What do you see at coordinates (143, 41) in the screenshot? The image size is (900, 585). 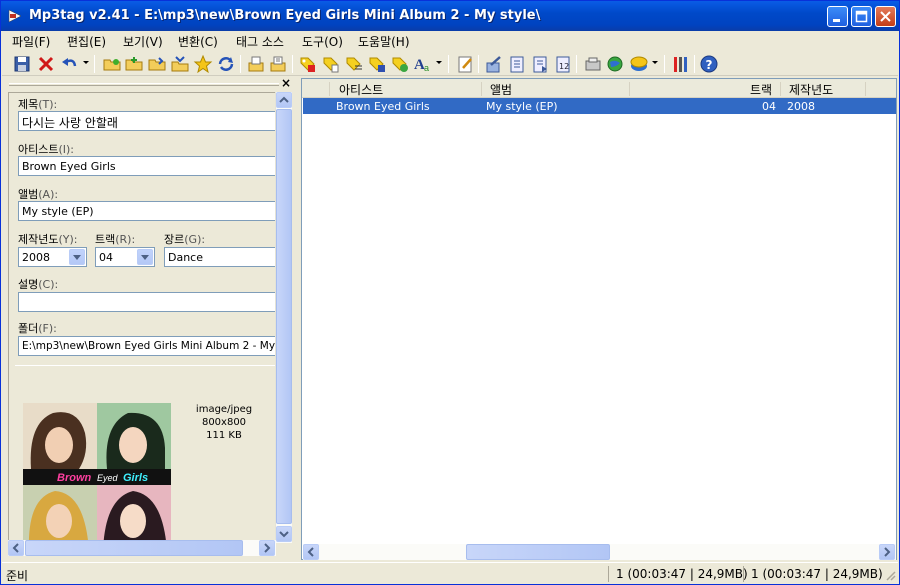 I see `menu-view: 보기(V)` at bounding box center [143, 41].